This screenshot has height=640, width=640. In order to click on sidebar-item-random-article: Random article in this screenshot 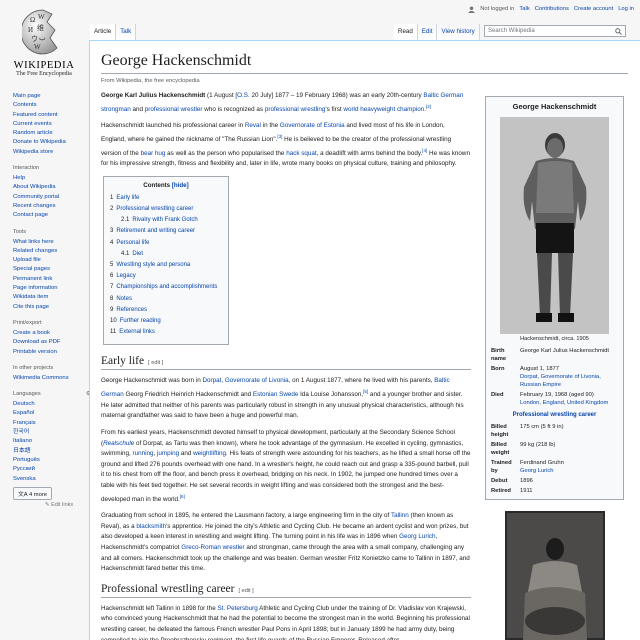, I will do `click(33, 133)`.